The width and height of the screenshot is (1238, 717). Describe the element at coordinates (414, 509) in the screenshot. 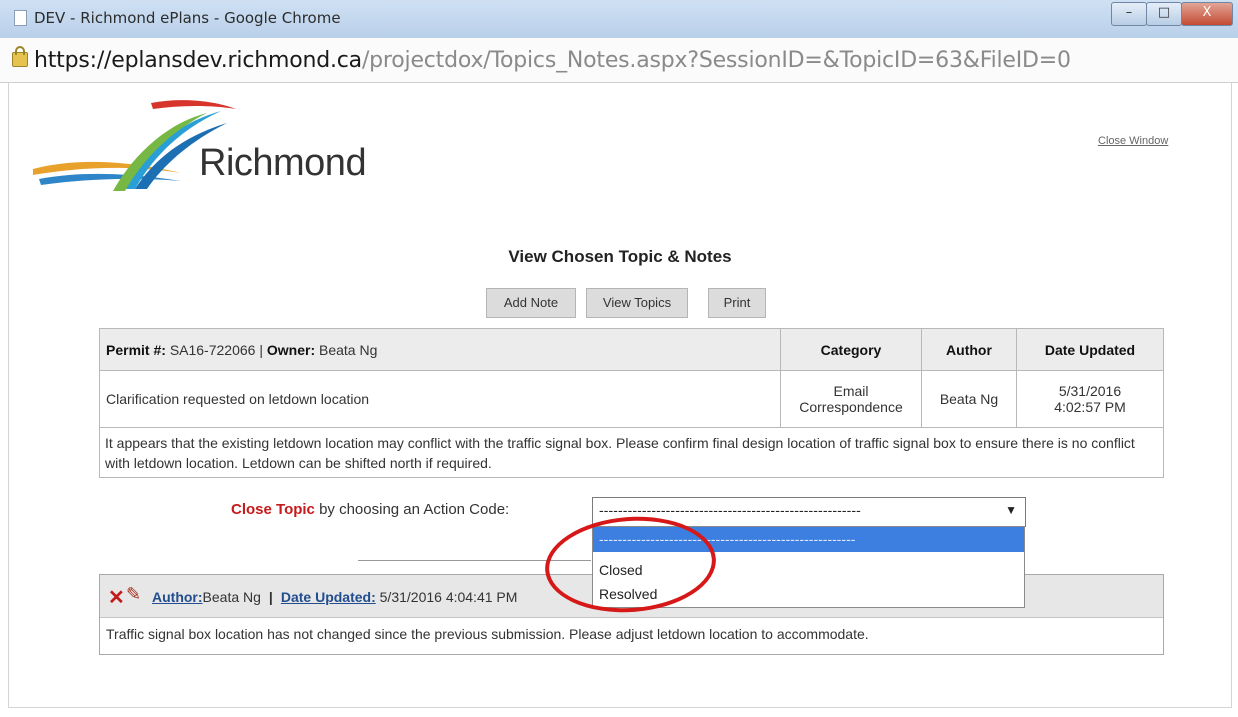

I see `close-topic-instruction: by choosing an Action Code:` at that location.